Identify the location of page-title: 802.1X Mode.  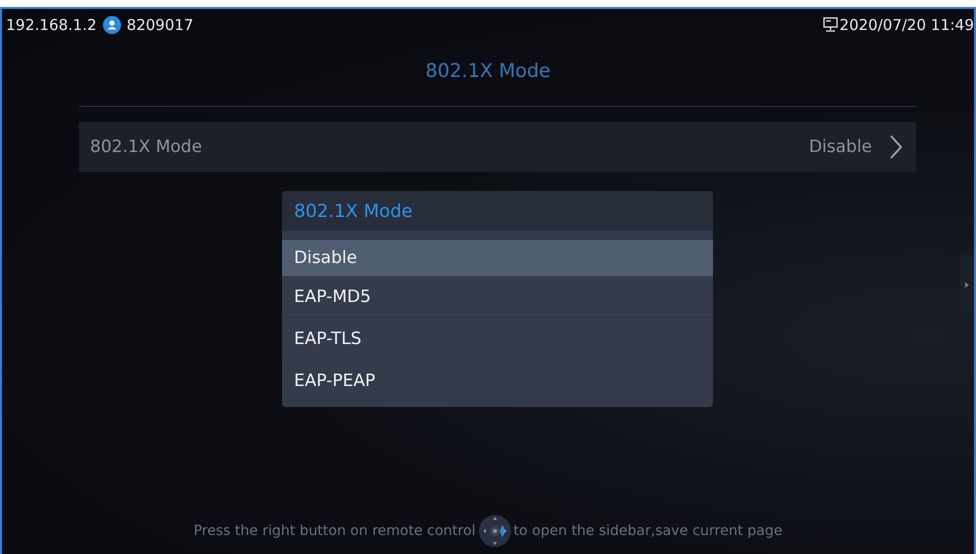
(488, 72).